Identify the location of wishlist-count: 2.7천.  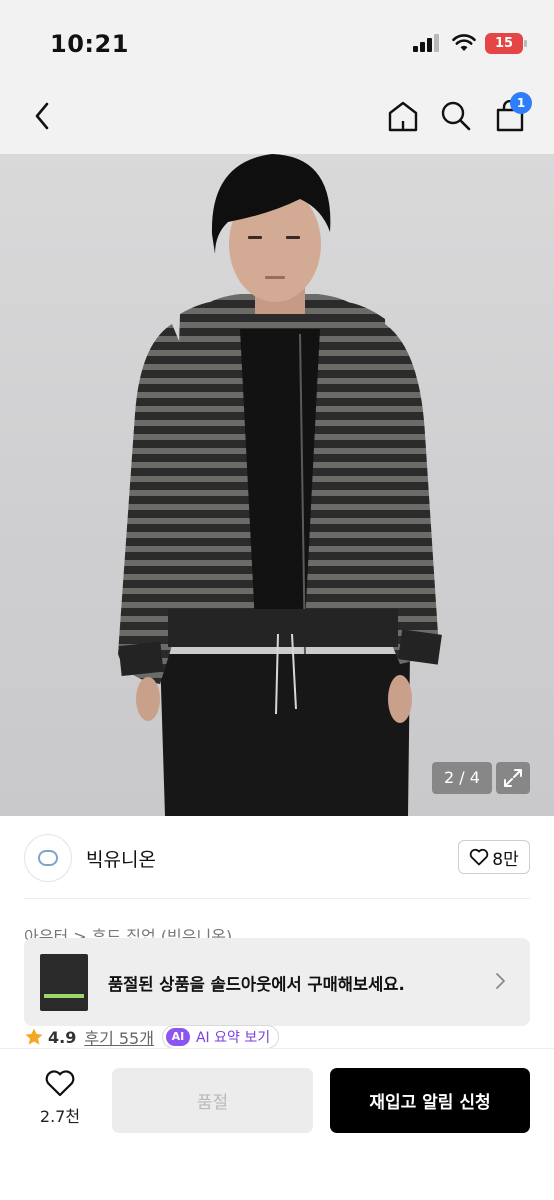
(60, 1116).